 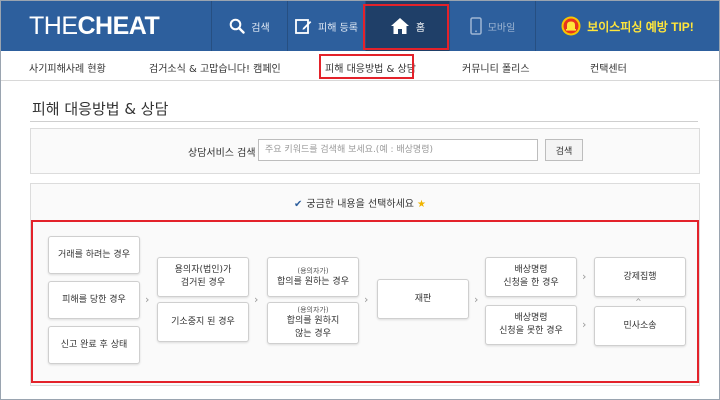 I want to click on step-after-report: 신고 완료 후 상태, so click(x=94, y=345).